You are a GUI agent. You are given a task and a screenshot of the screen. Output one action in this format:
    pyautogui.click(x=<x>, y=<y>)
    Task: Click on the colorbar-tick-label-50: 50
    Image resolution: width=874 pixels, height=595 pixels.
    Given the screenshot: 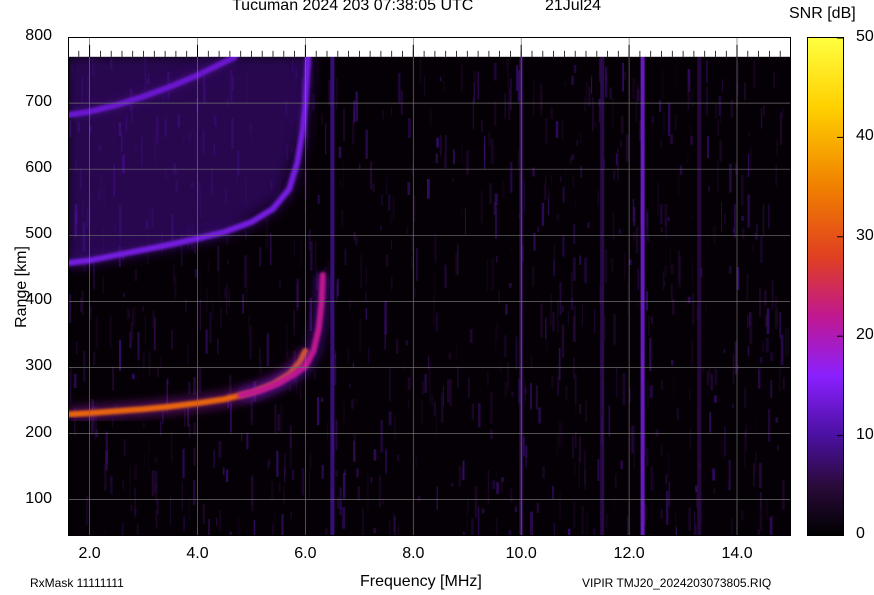 What is the action you would take?
    pyautogui.click(x=865, y=36)
    